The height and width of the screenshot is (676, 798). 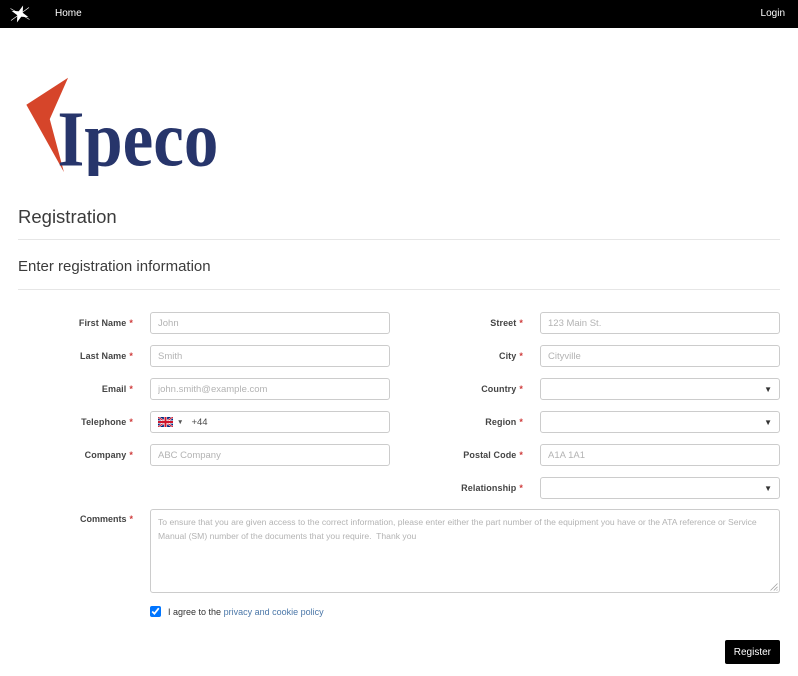 I want to click on field-control-region: ▼, so click(x=660, y=422).